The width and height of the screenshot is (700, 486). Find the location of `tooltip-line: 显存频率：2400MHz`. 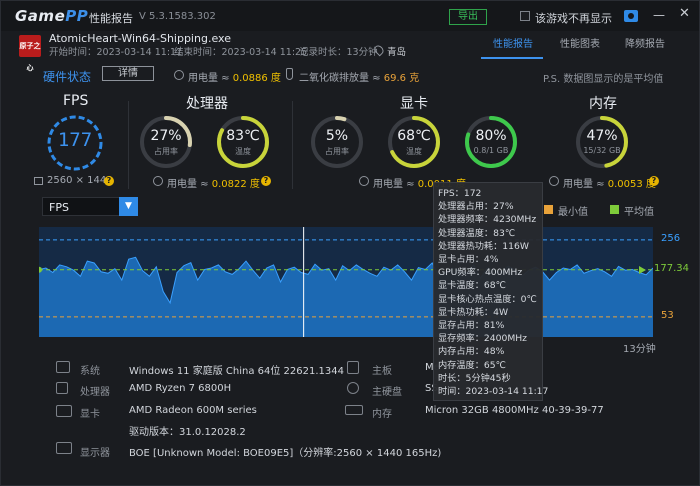

tooltip-line: 显存频率：2400MHz is located at coordinates (482, 339).